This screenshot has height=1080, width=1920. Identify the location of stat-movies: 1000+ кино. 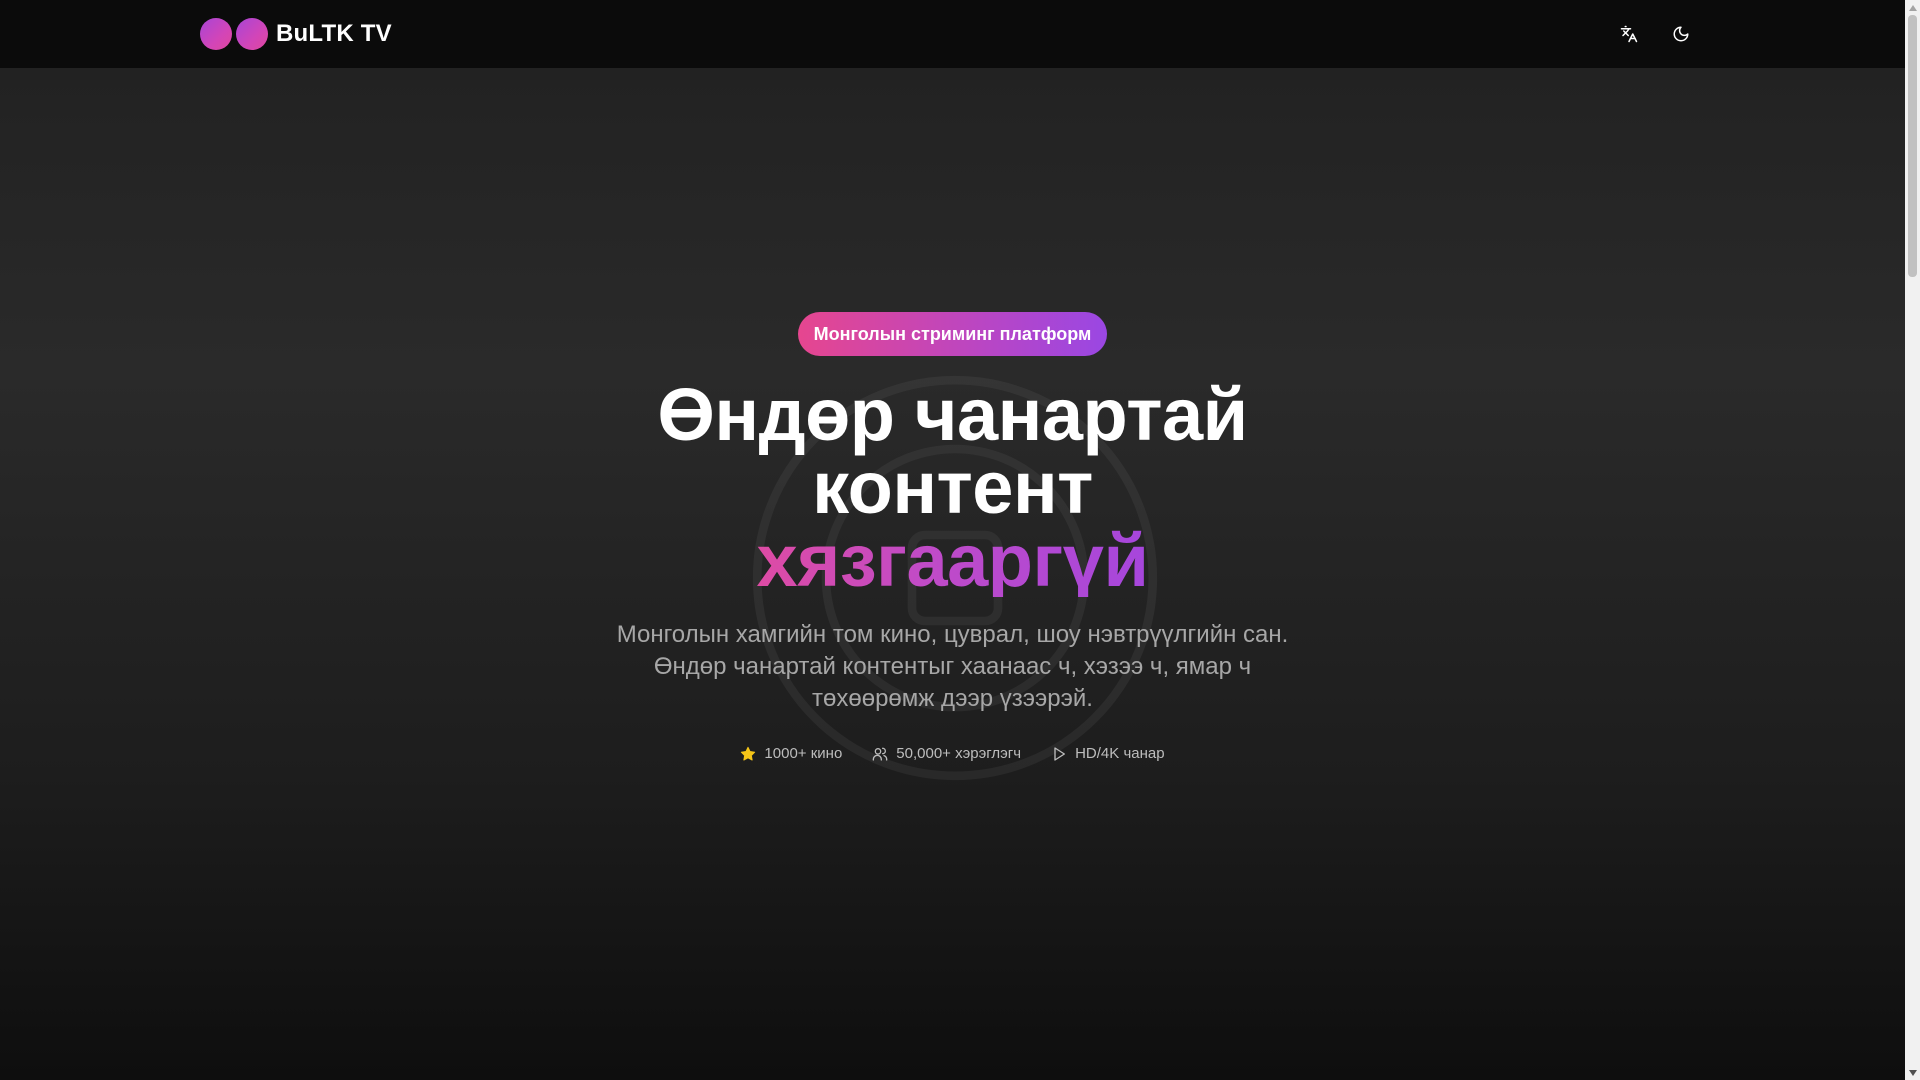
(791, 753).